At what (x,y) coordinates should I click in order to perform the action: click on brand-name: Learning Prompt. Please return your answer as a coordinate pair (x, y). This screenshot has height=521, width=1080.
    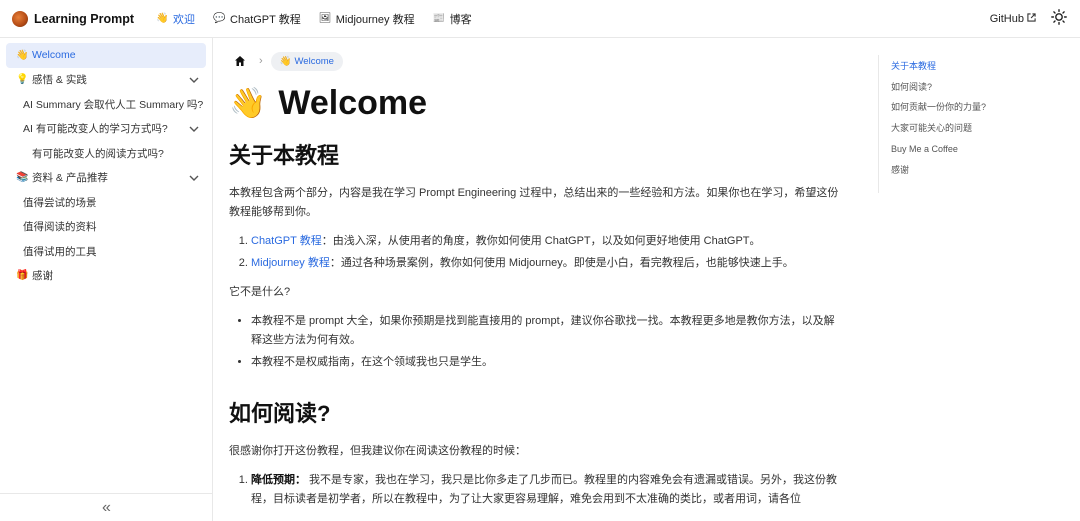
    Looking at the image, I should click on (84, 18).